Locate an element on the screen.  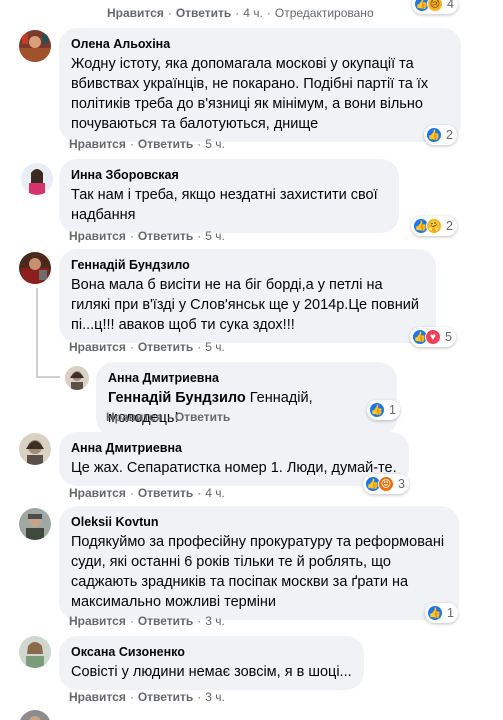
reaction-count: 3 is located at coordinates (401, 484).